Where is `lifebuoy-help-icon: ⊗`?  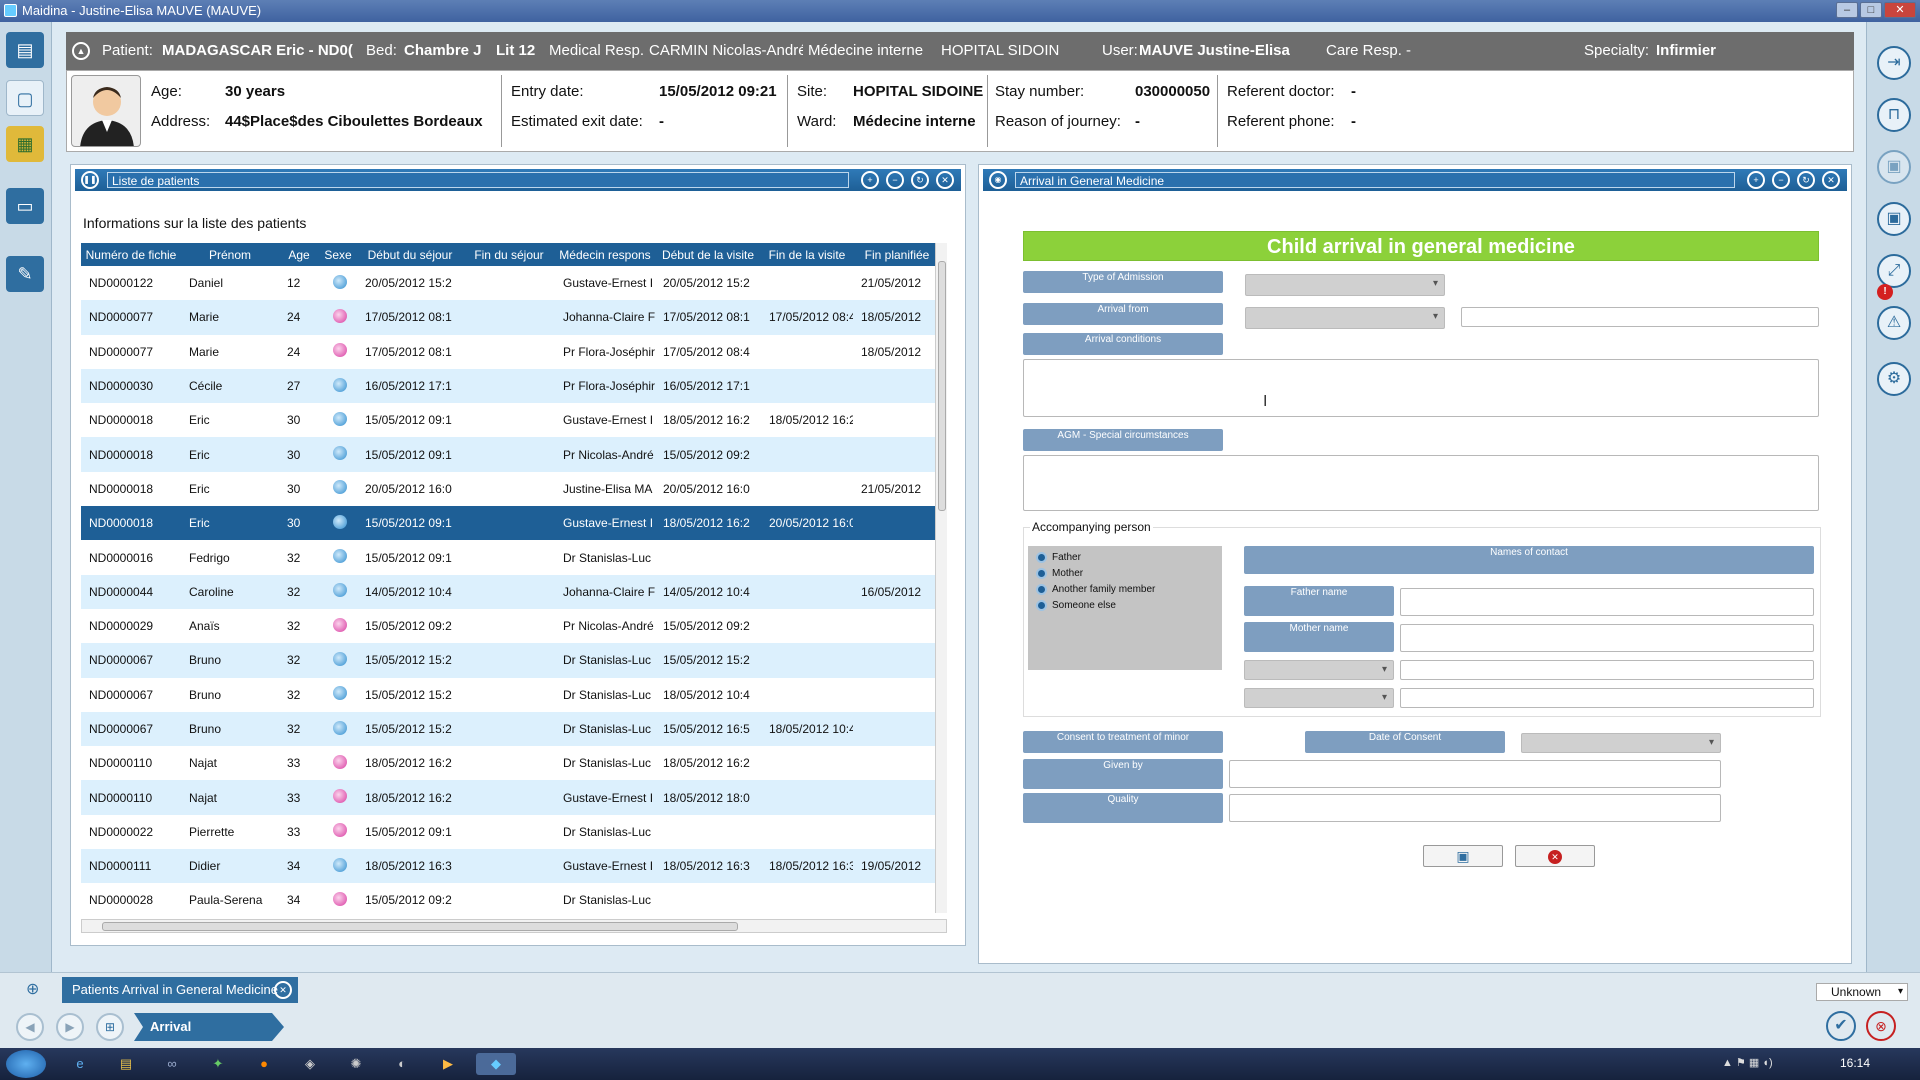
lifebuoy-help-icon: ⊗ is located at coordinates (1881, 1026).